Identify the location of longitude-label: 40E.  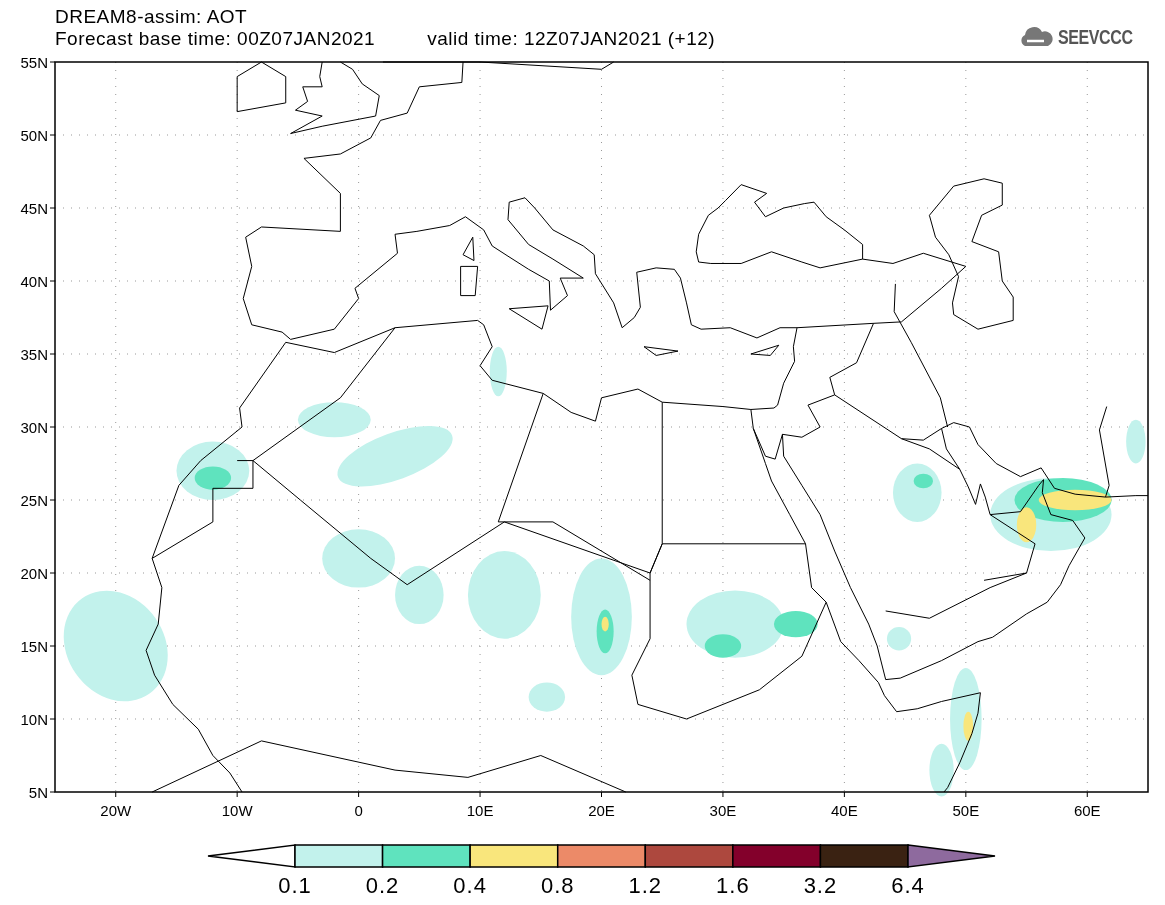
(844, 810).